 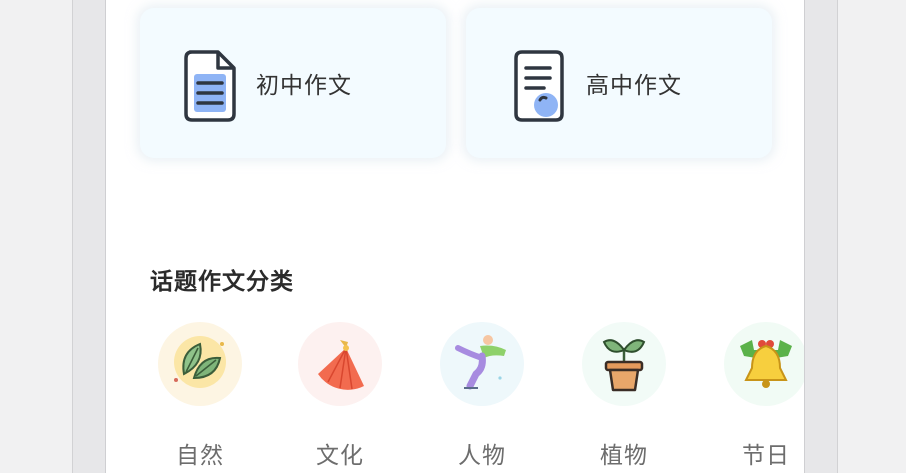 I want to click on potted-plant-icon, so click(x=624, y=365).